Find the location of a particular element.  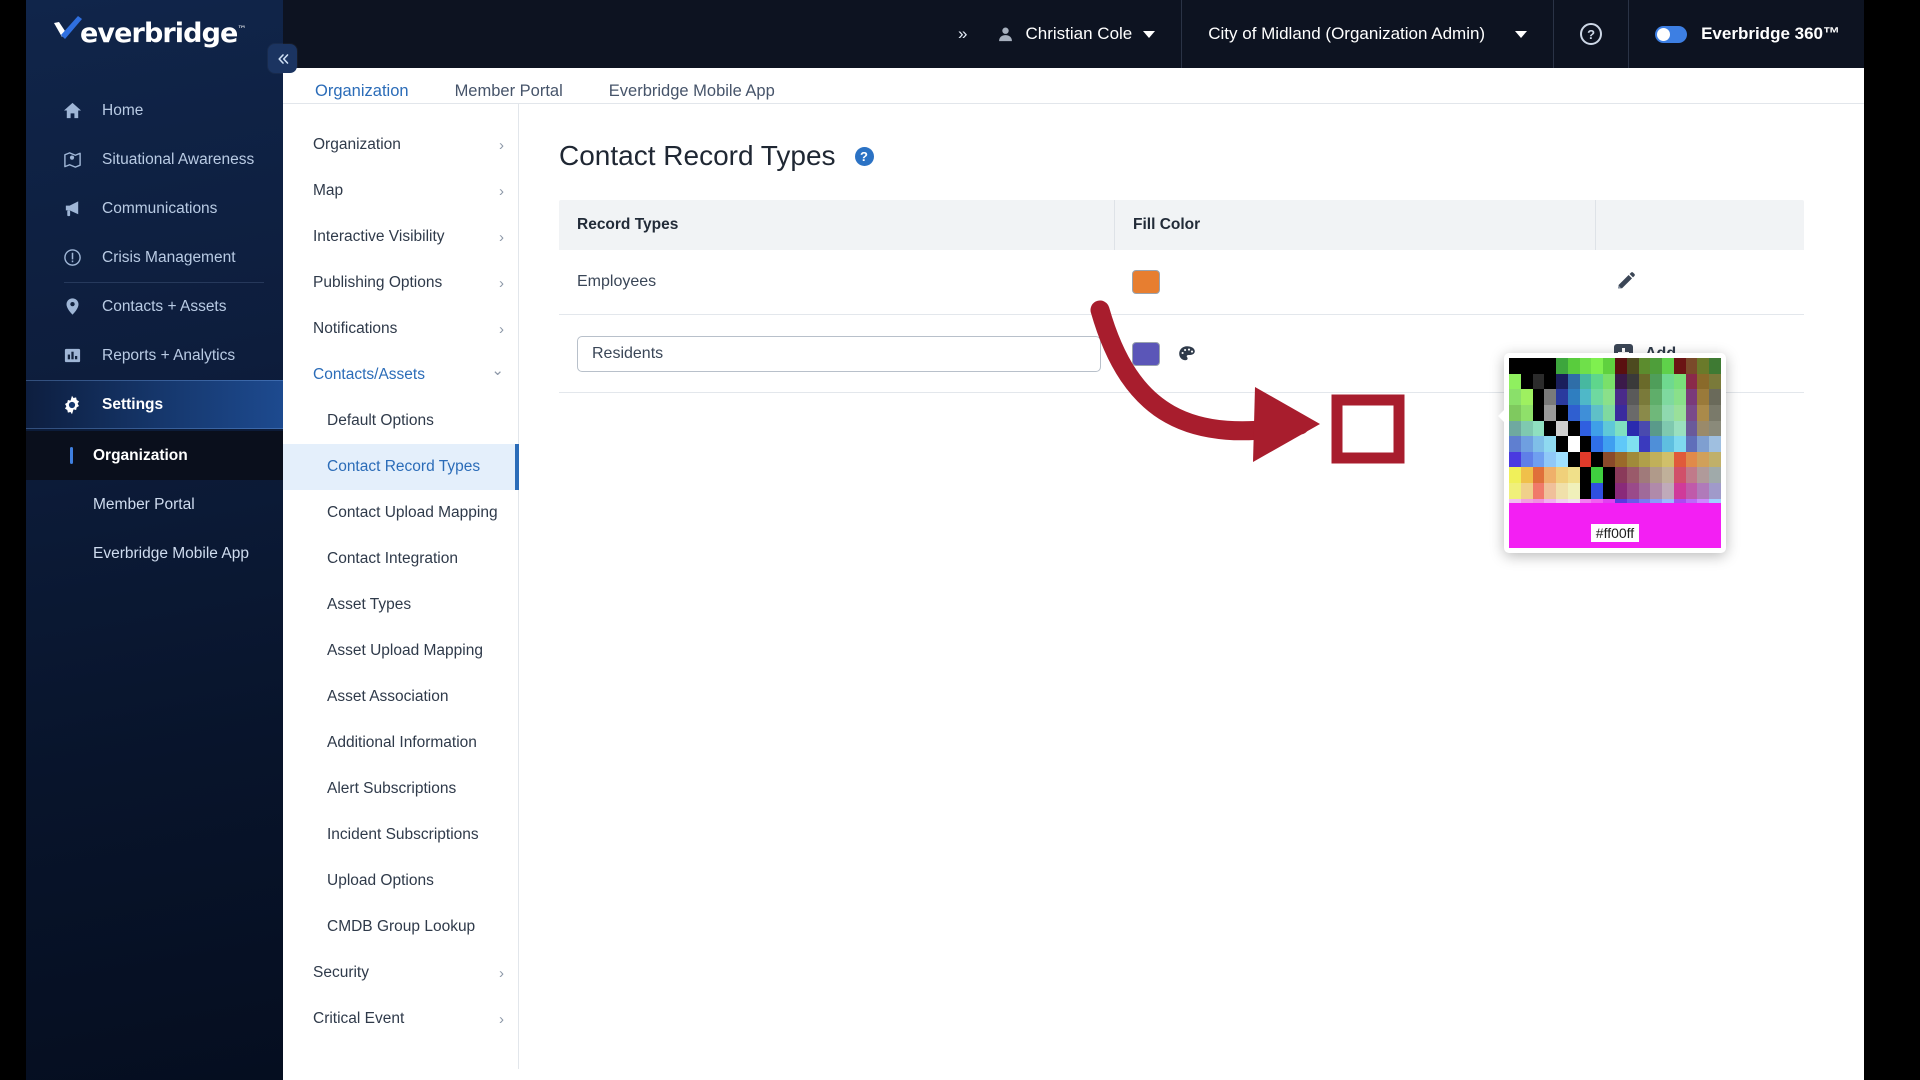

expand-chevrons-icon: » is located at coordinates (962, 34).